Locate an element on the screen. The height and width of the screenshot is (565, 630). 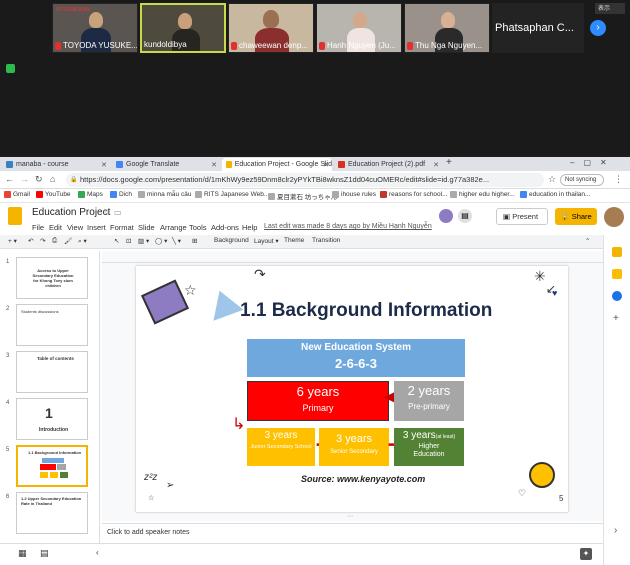
arrow-doodle-icon: ↷ is located at coordinates (260, 274).